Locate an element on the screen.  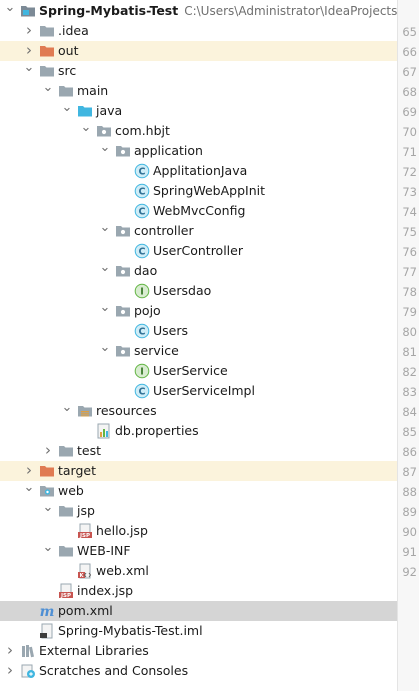
tree-row: ⌄ dao is located at coordinates (198, 271).